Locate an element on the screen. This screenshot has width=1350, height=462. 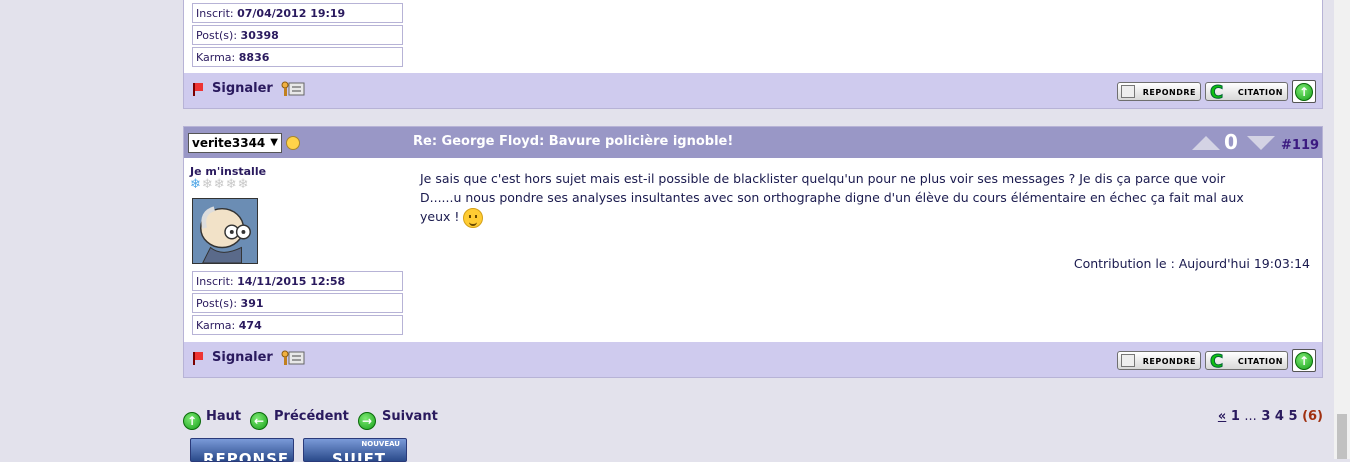
pagination: « 1 ... 3 4 5 (6) is located at coordinates (1270, 416).